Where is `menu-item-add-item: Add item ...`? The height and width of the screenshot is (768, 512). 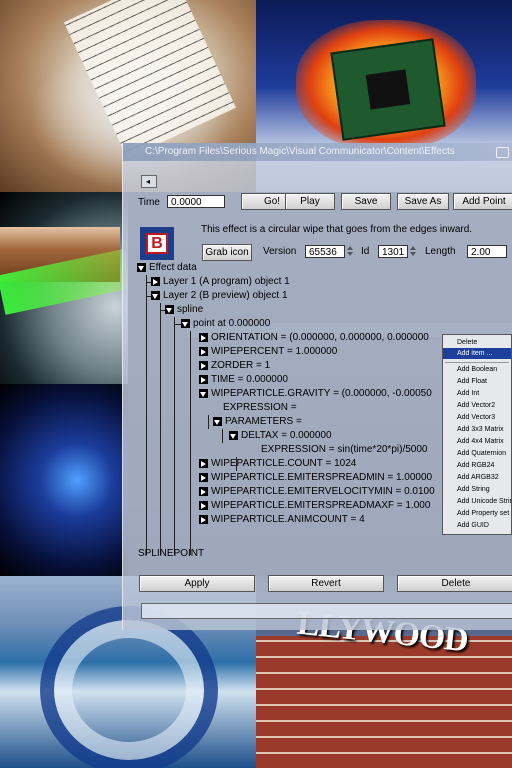
menu-item-add-item: Add item ... is located at coordinates (477, 353).